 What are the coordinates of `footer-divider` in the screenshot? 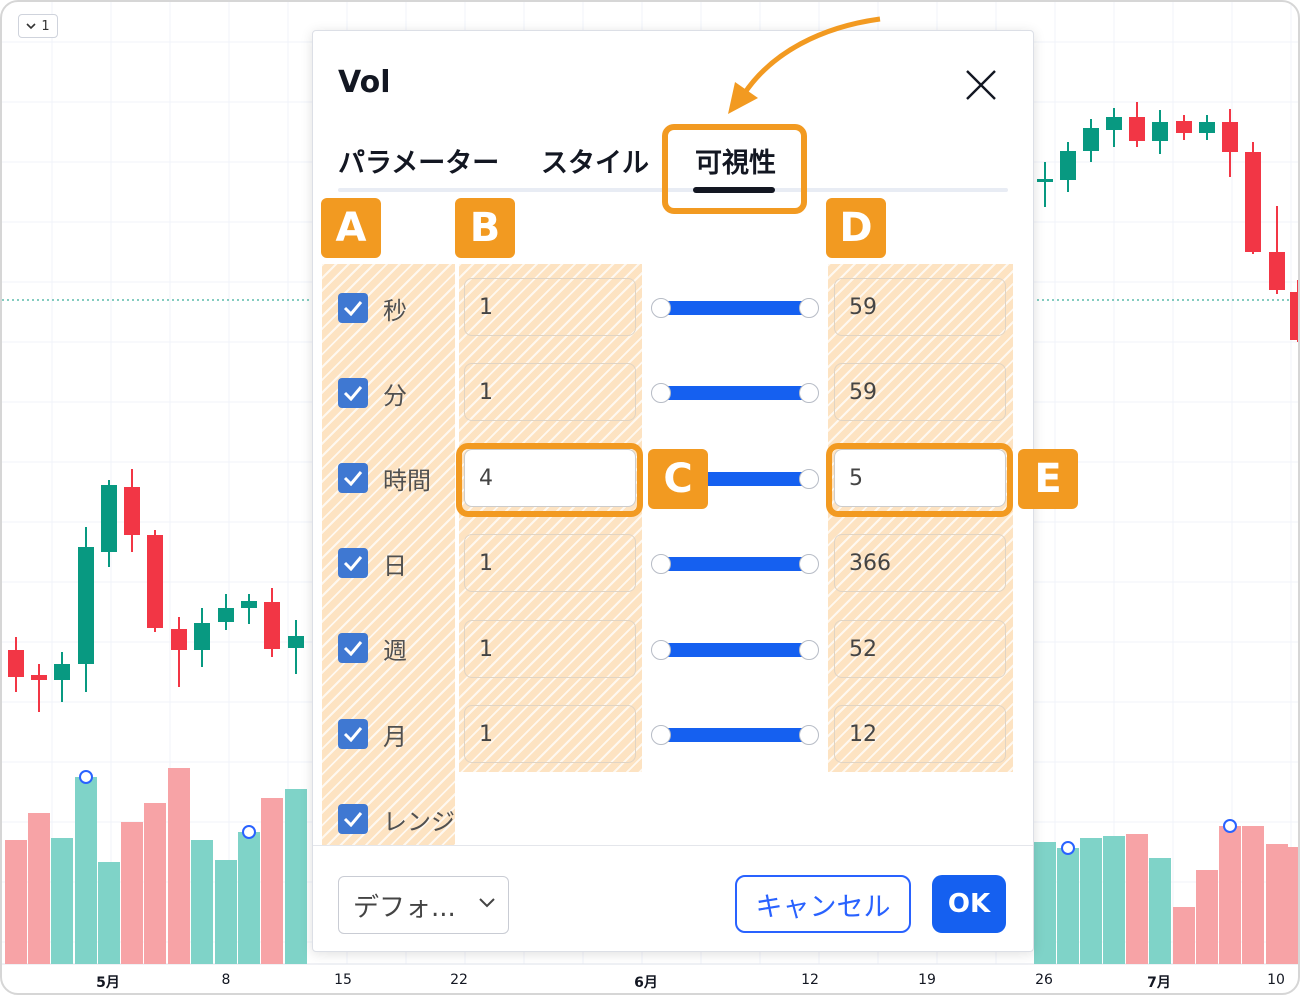 It's located at (673, 845).